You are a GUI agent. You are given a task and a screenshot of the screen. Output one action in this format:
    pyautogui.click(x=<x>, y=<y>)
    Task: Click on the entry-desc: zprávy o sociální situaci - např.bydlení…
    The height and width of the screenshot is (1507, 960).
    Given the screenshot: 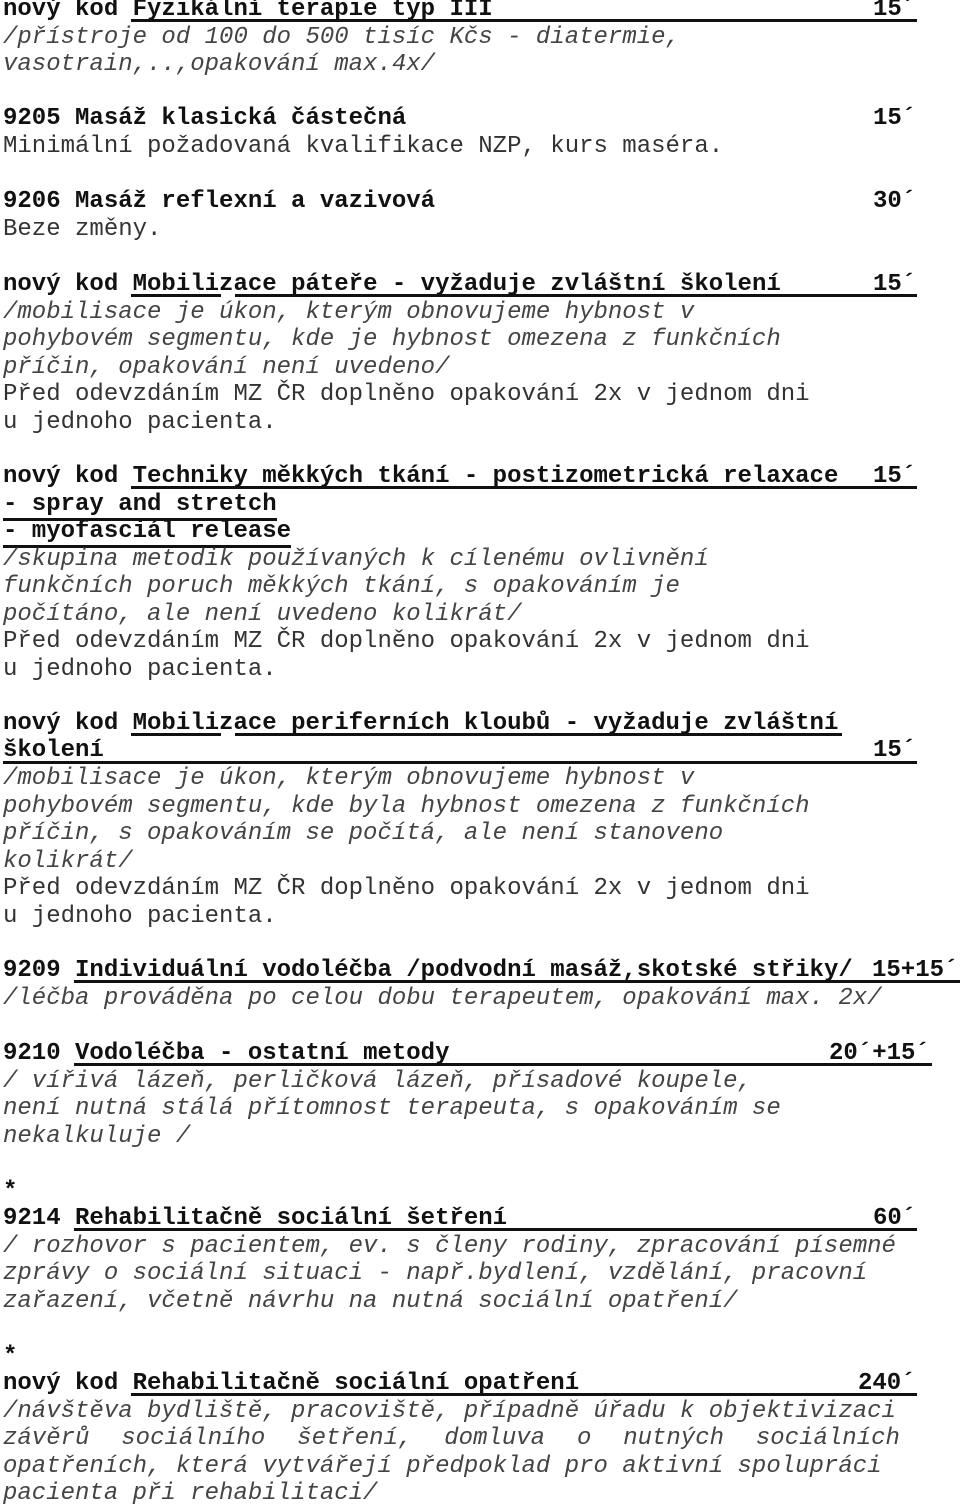 What is the action you would take?
    pyautogui.click(x=435, y=1273)
    